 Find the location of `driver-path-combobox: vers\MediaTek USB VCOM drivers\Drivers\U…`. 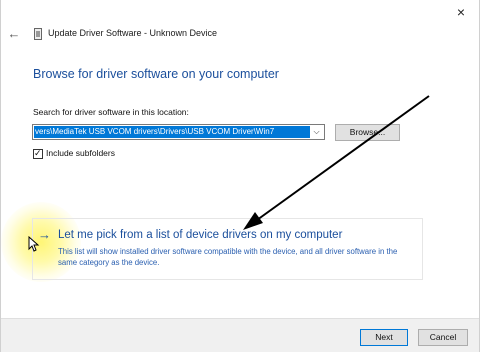

driver-path-combobox: vers\MediaTek USB VCOM drivers\Drivers\U… is located at coordinates (178, 132).